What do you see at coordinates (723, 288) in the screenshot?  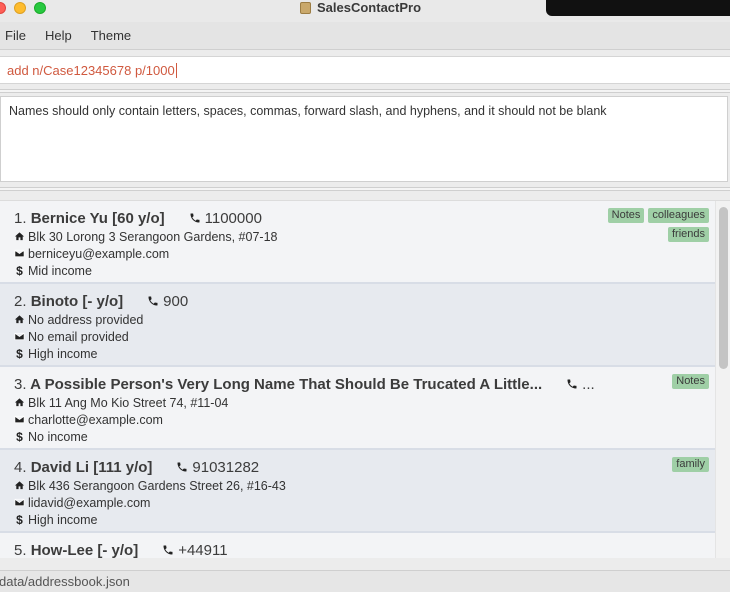 I see `scrollbar-thumb` at bounding box center [723, 288].